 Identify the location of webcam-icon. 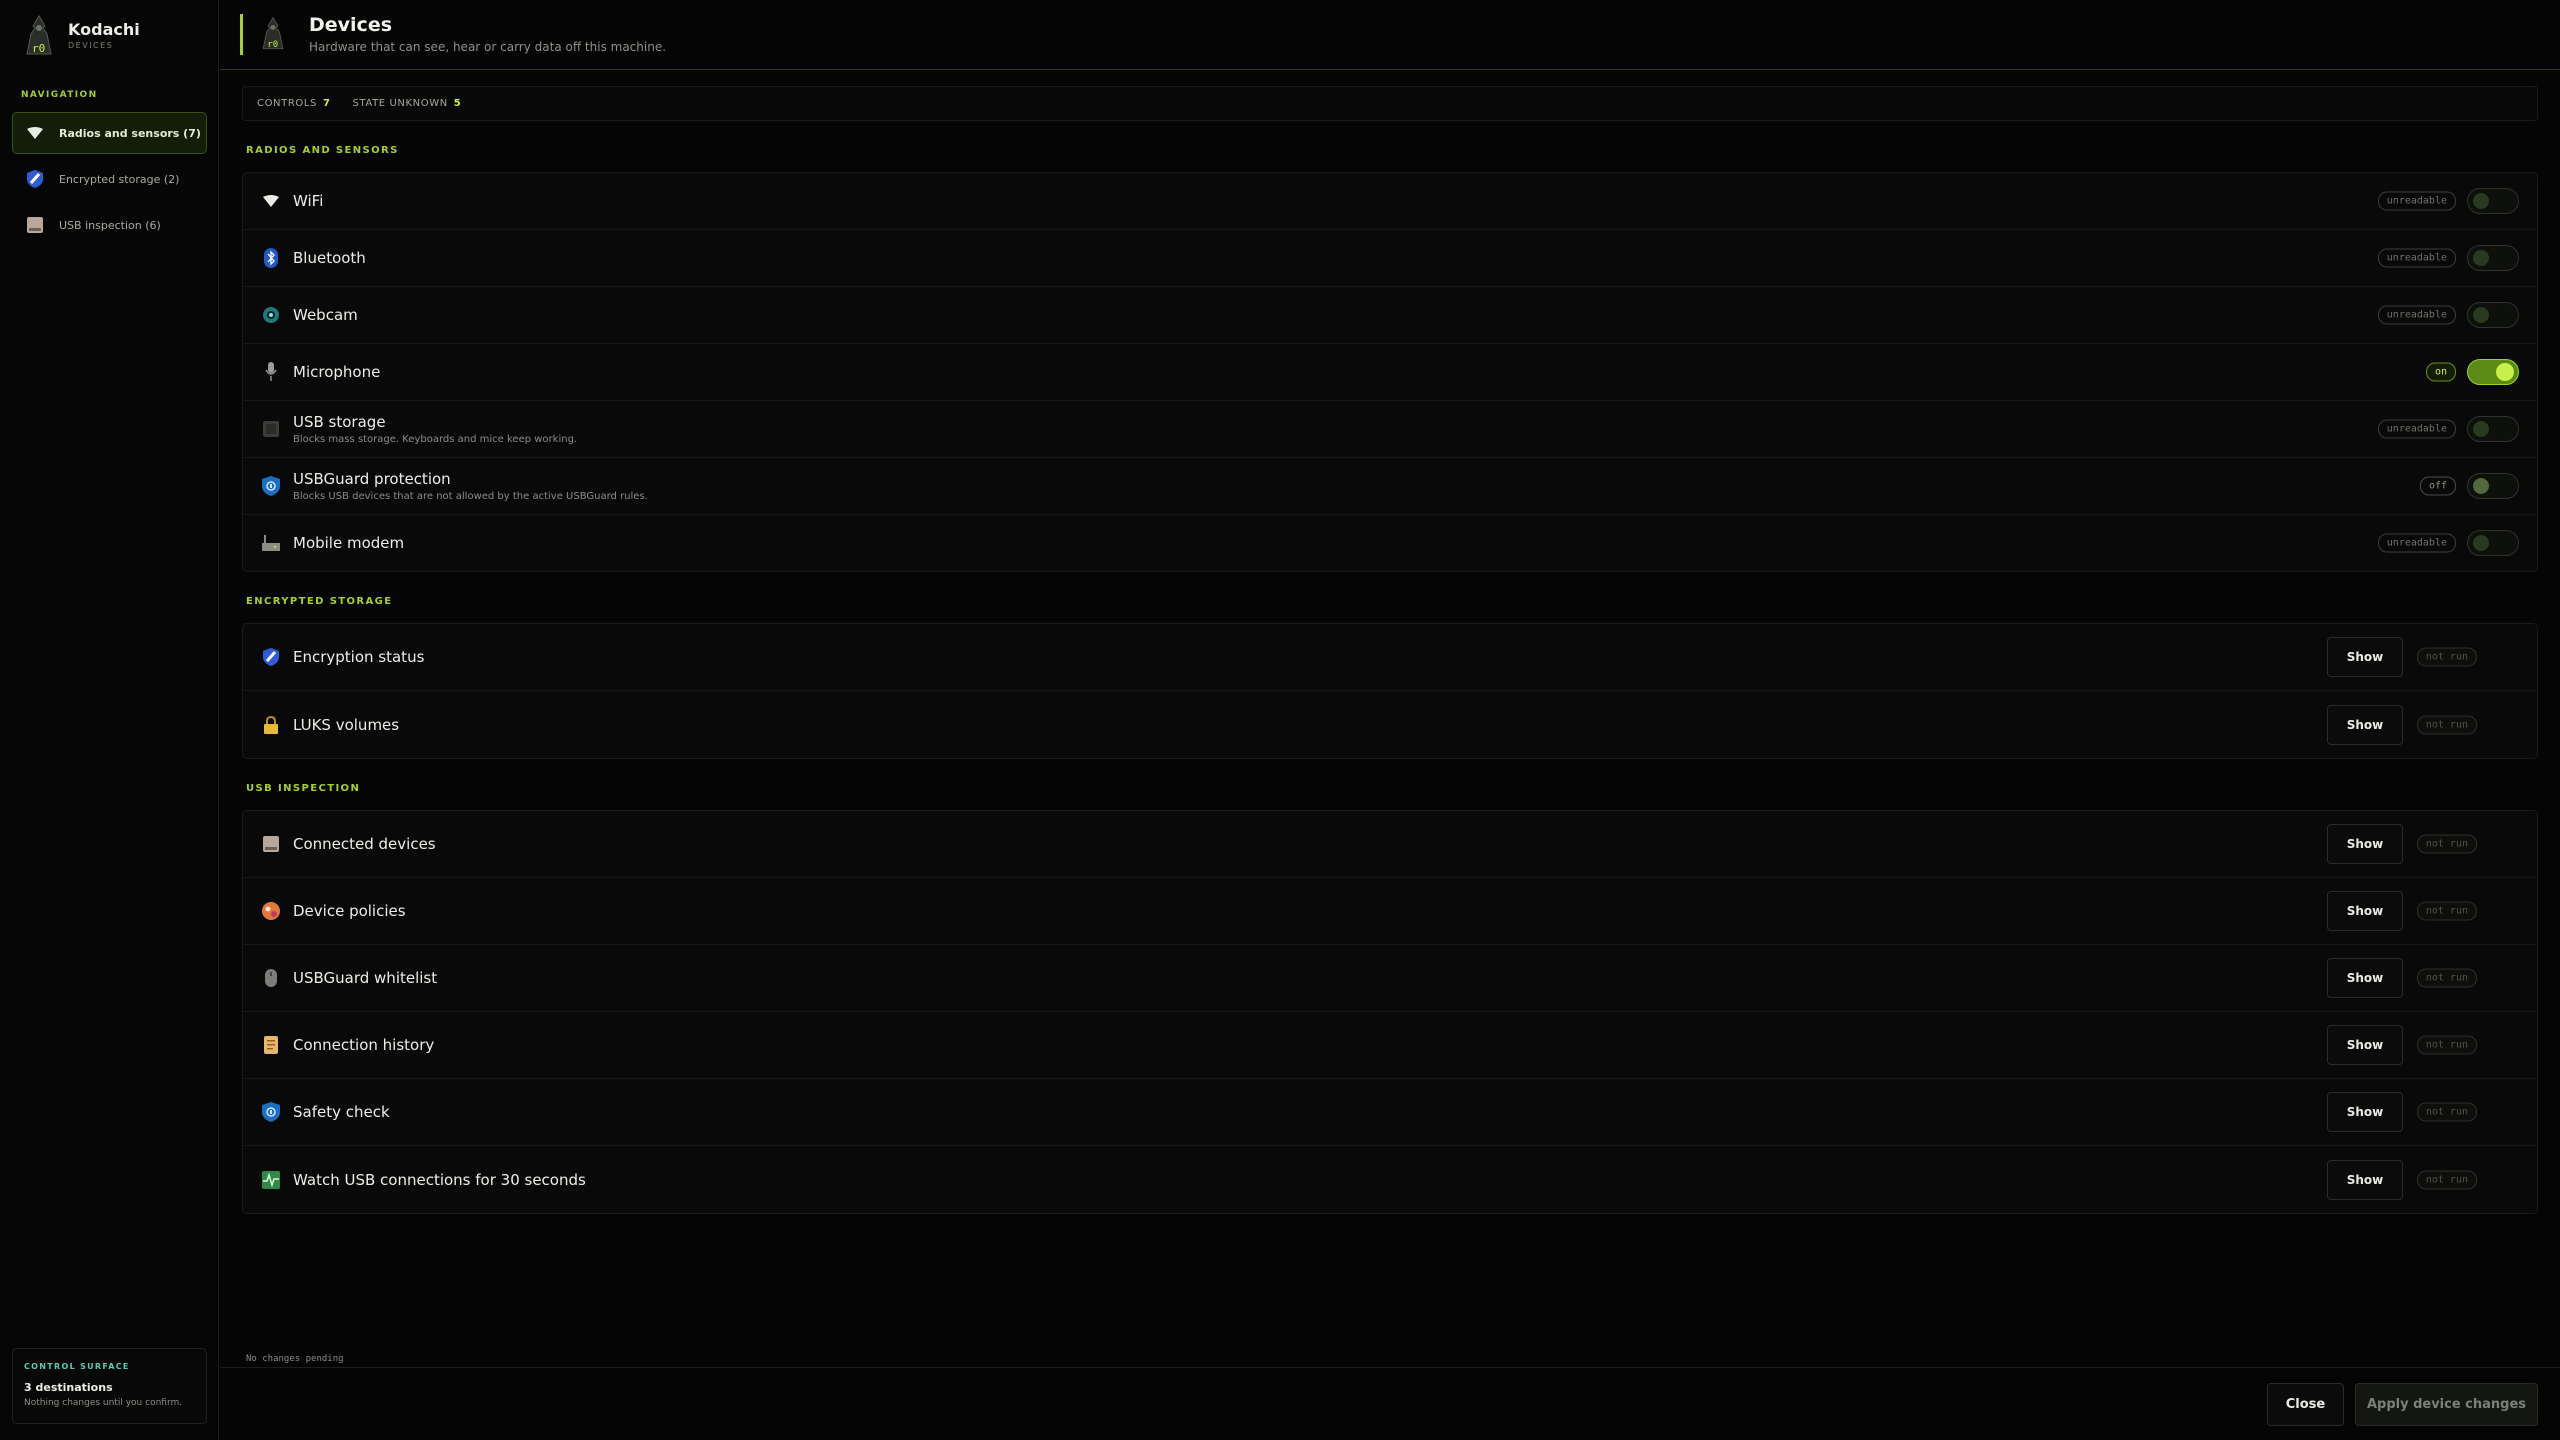
(271, 315).